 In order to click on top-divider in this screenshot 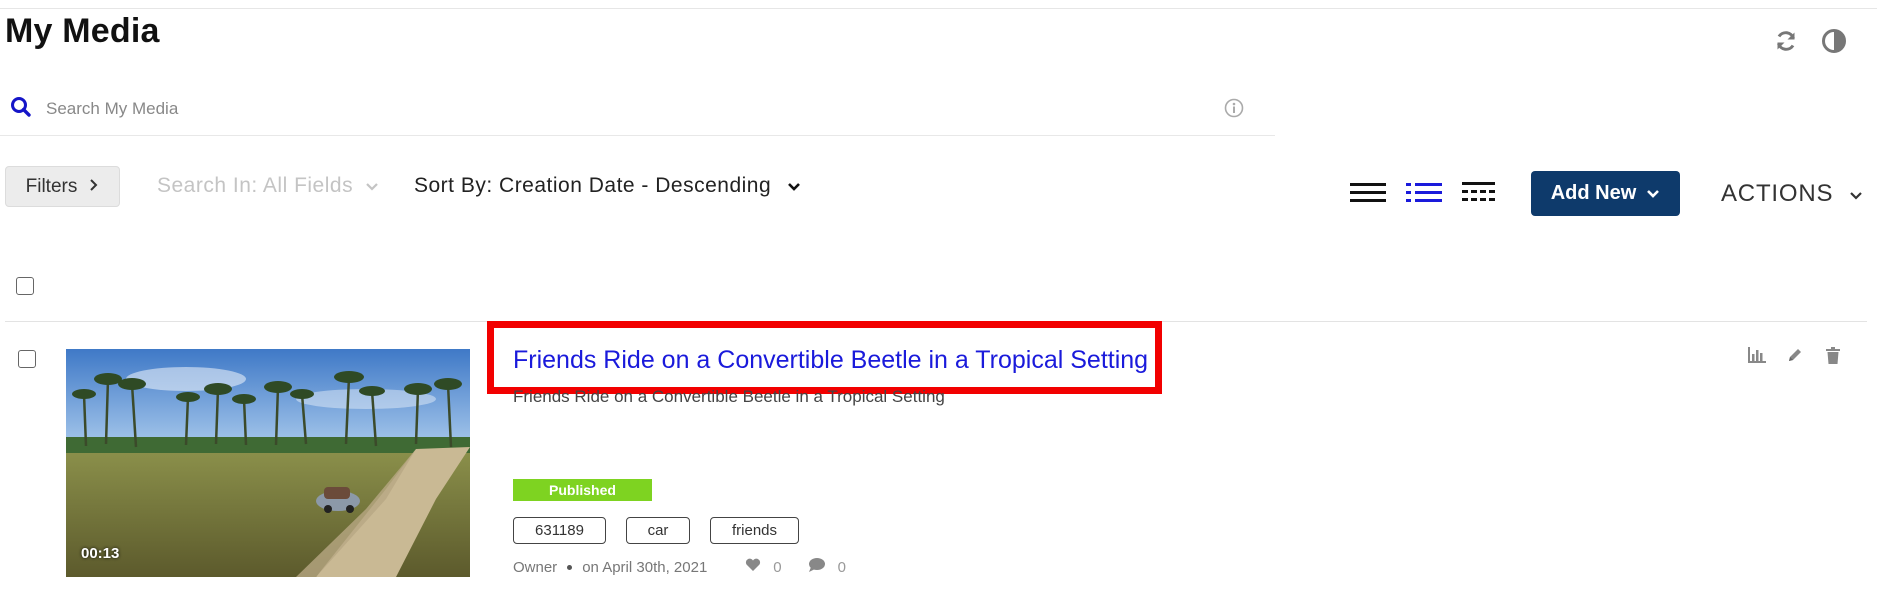, I will do `click(938, 8)`.